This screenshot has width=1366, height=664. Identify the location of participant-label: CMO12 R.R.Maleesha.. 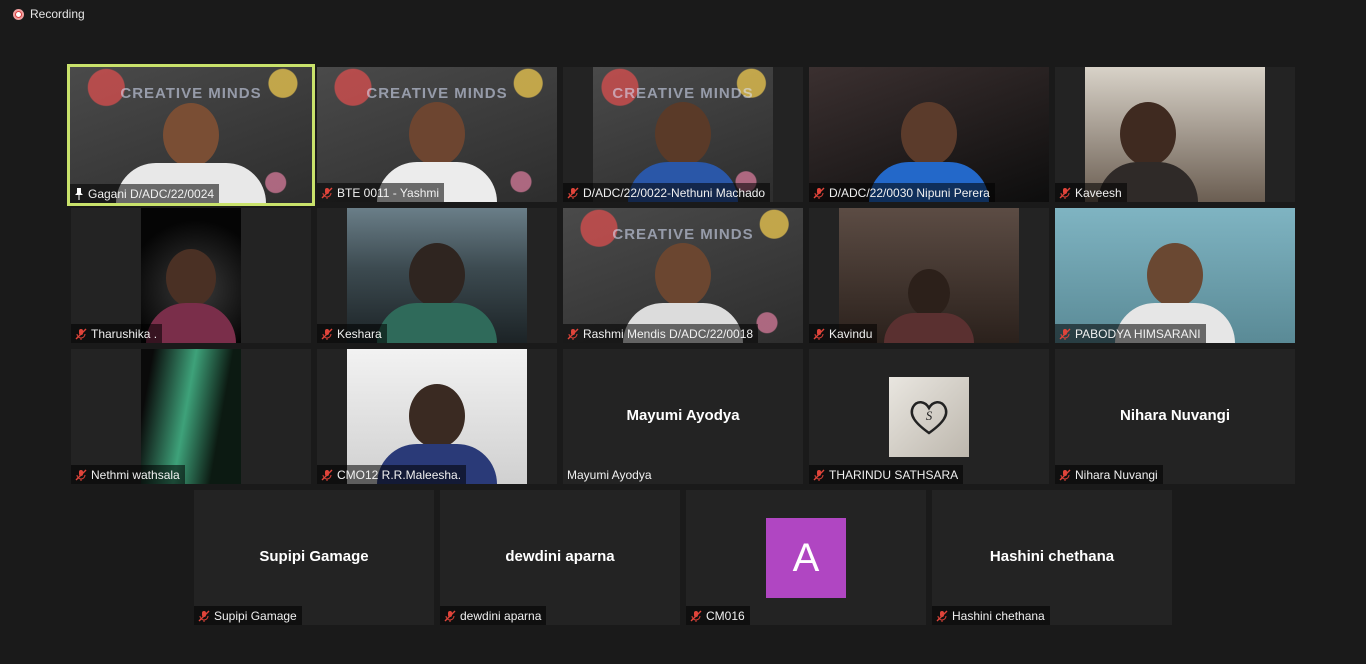
(392, 474).